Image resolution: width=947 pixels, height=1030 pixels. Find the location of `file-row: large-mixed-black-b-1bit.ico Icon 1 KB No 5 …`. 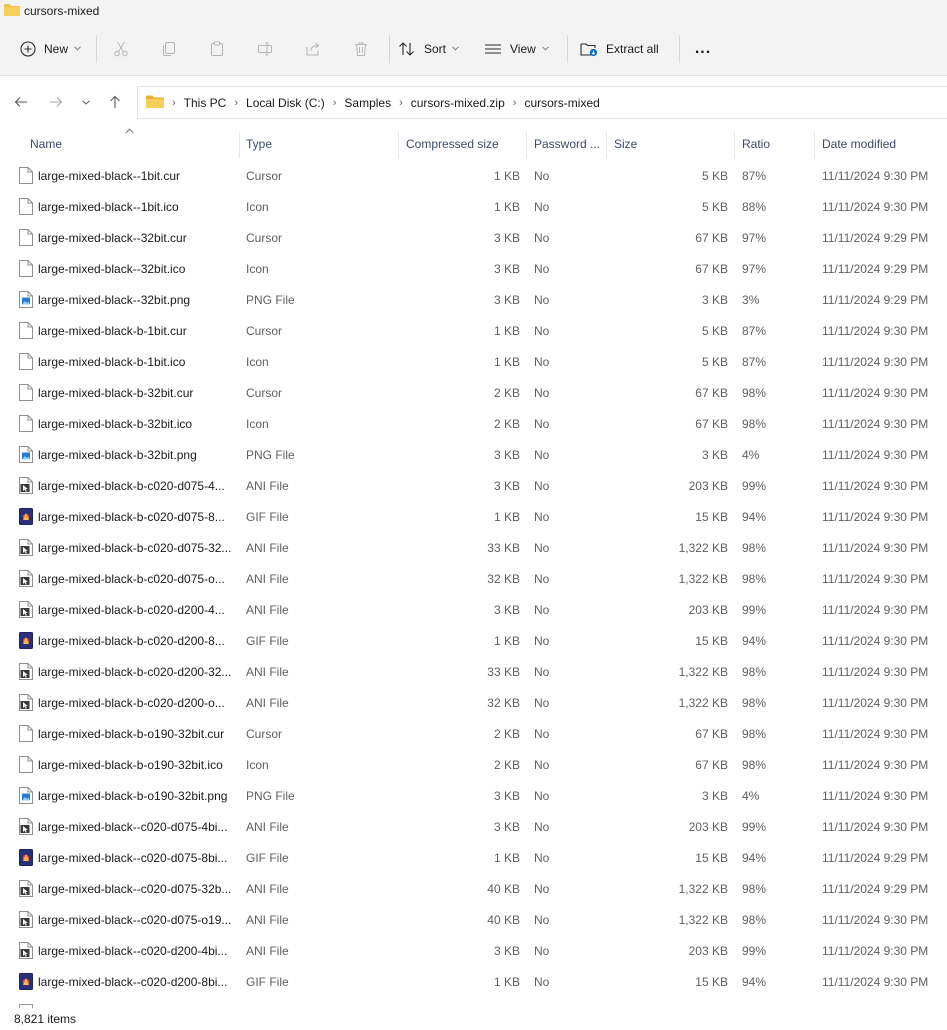

file-row: large-mixed-black-b-1bit.ico Icon 1 KB No 5 … is located at coordinates (473, 361).